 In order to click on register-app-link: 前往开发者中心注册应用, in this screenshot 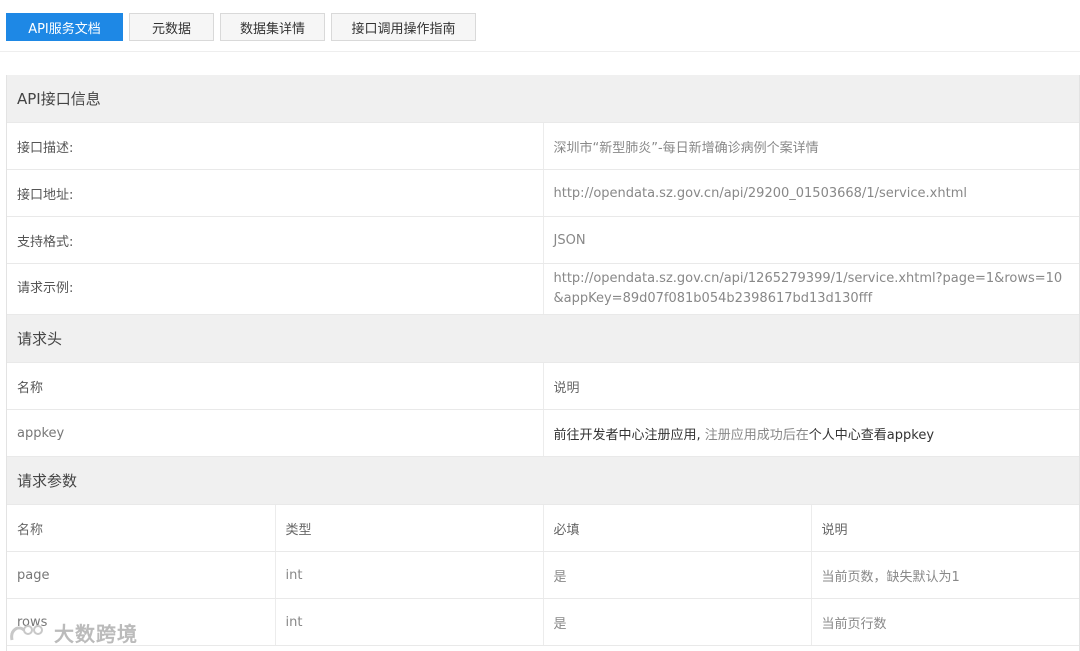, I will do `click(627, 435)`.